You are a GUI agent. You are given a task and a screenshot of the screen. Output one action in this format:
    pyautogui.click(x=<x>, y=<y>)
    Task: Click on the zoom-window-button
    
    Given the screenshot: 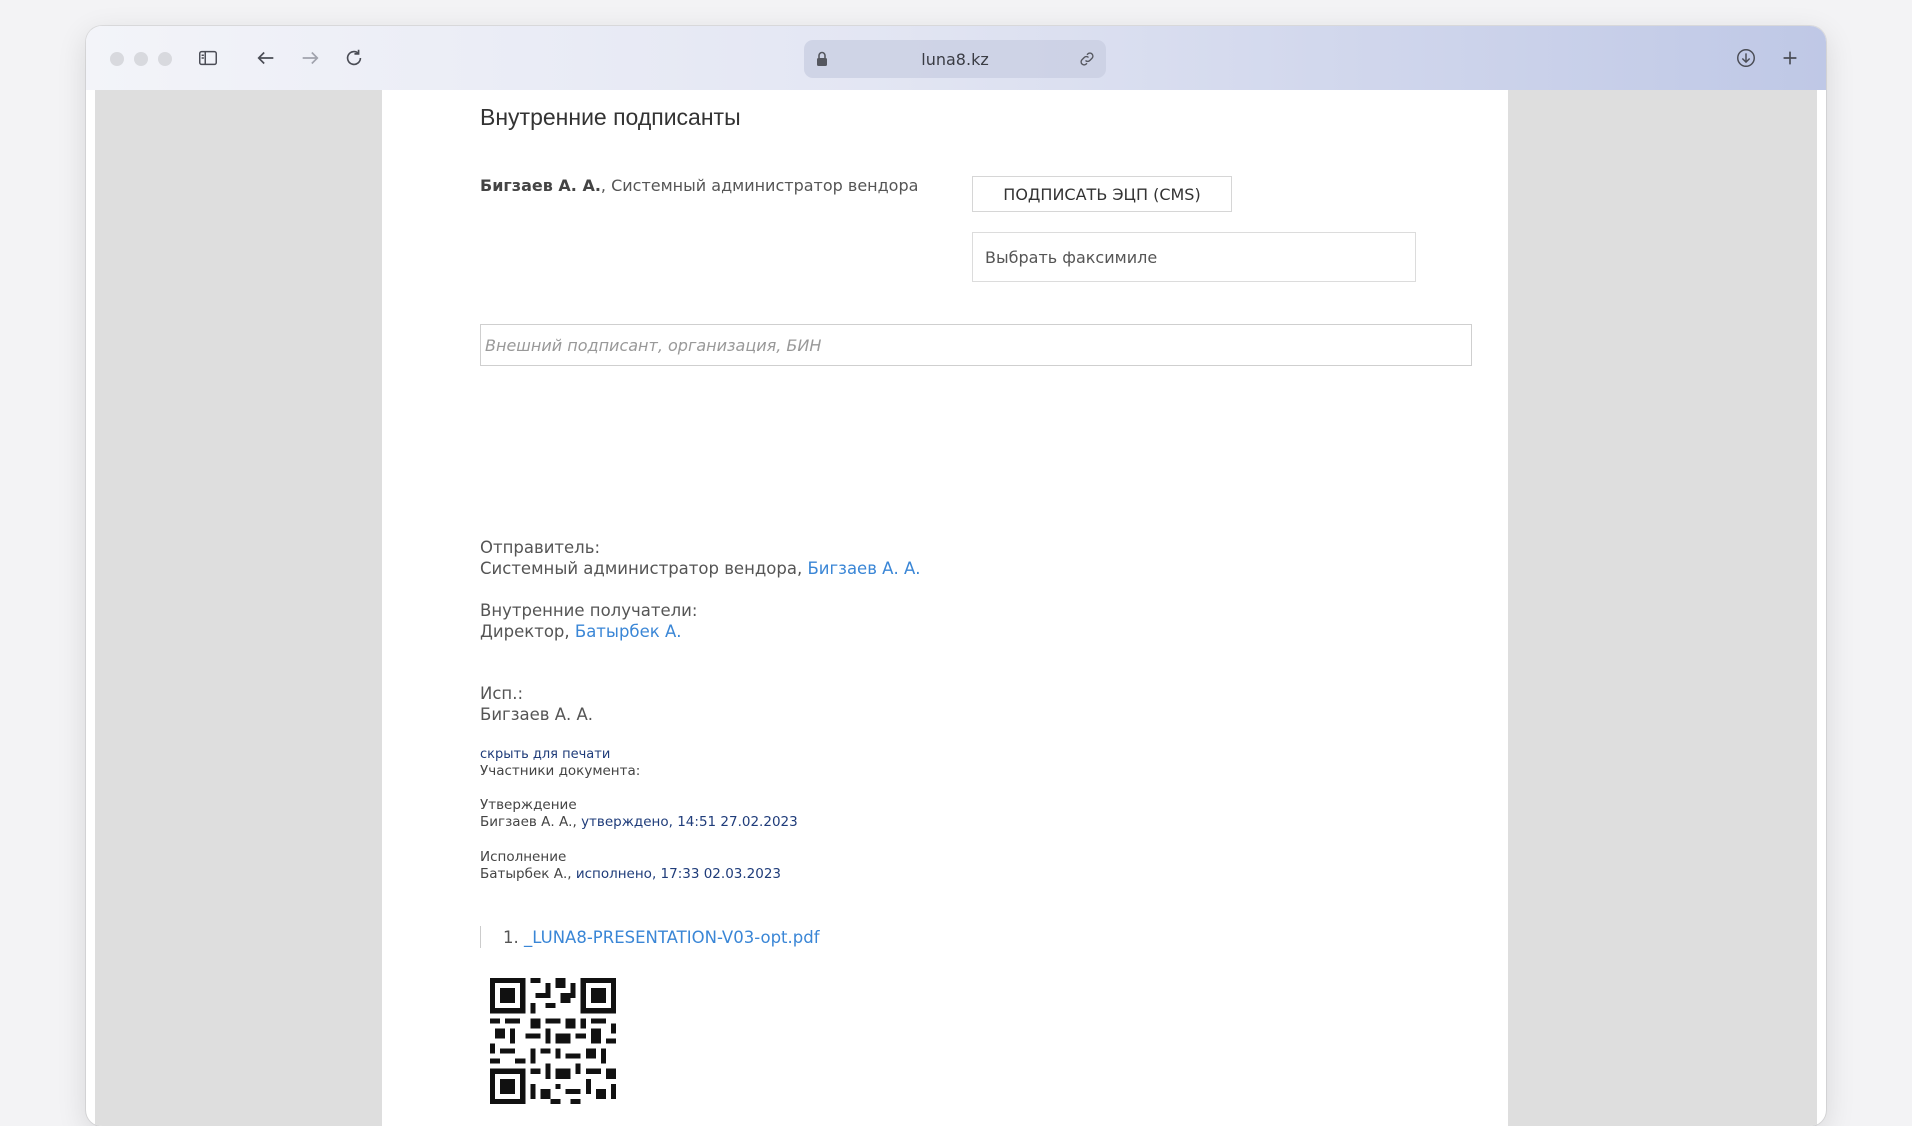 What is the action you would take?
    pyautogui.click(x=165, y=59)
    